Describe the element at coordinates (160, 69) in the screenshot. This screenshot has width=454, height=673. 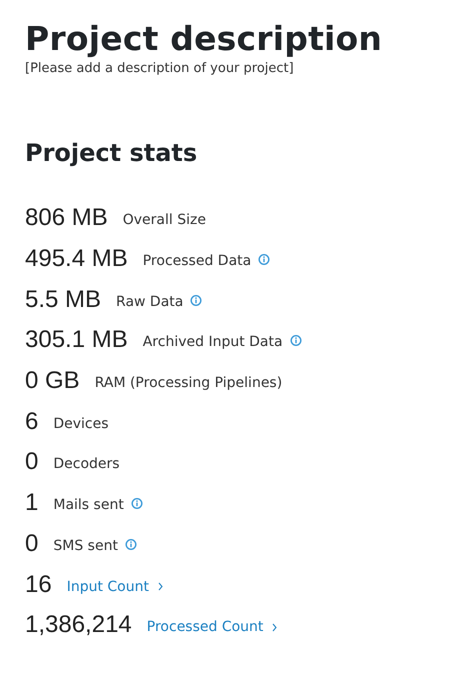
I see `project-description: [Please add a description of your project]` at that location.